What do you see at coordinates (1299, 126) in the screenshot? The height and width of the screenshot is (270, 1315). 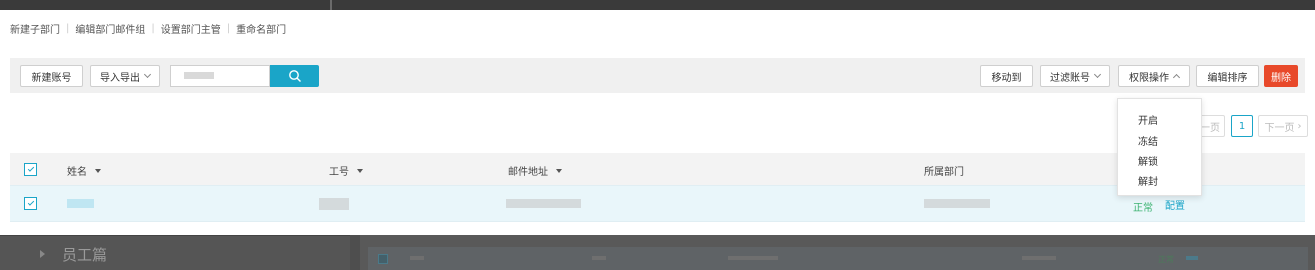 I see `chevron-right-icon: ›` at bounding box center [1299, 126].